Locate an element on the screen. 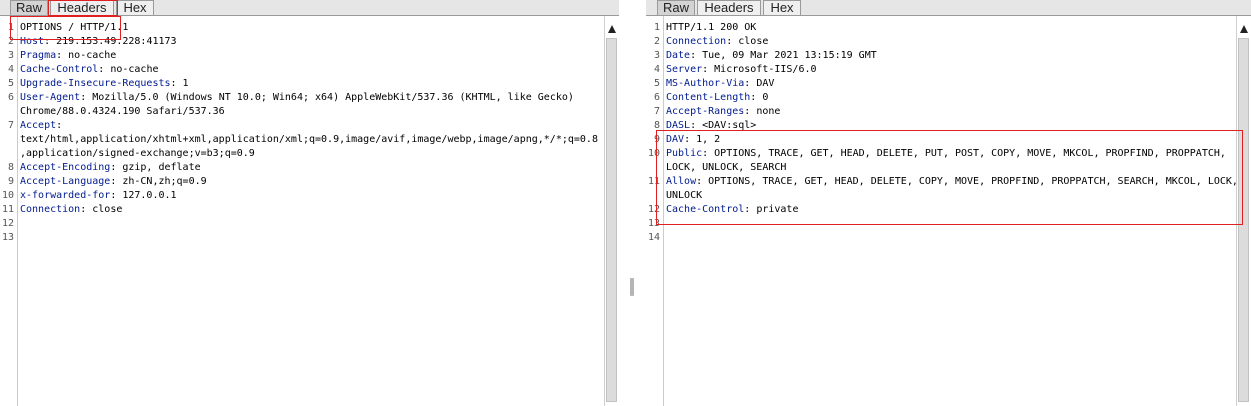  header-value: : no-cache is located at coordinates (86, 55).